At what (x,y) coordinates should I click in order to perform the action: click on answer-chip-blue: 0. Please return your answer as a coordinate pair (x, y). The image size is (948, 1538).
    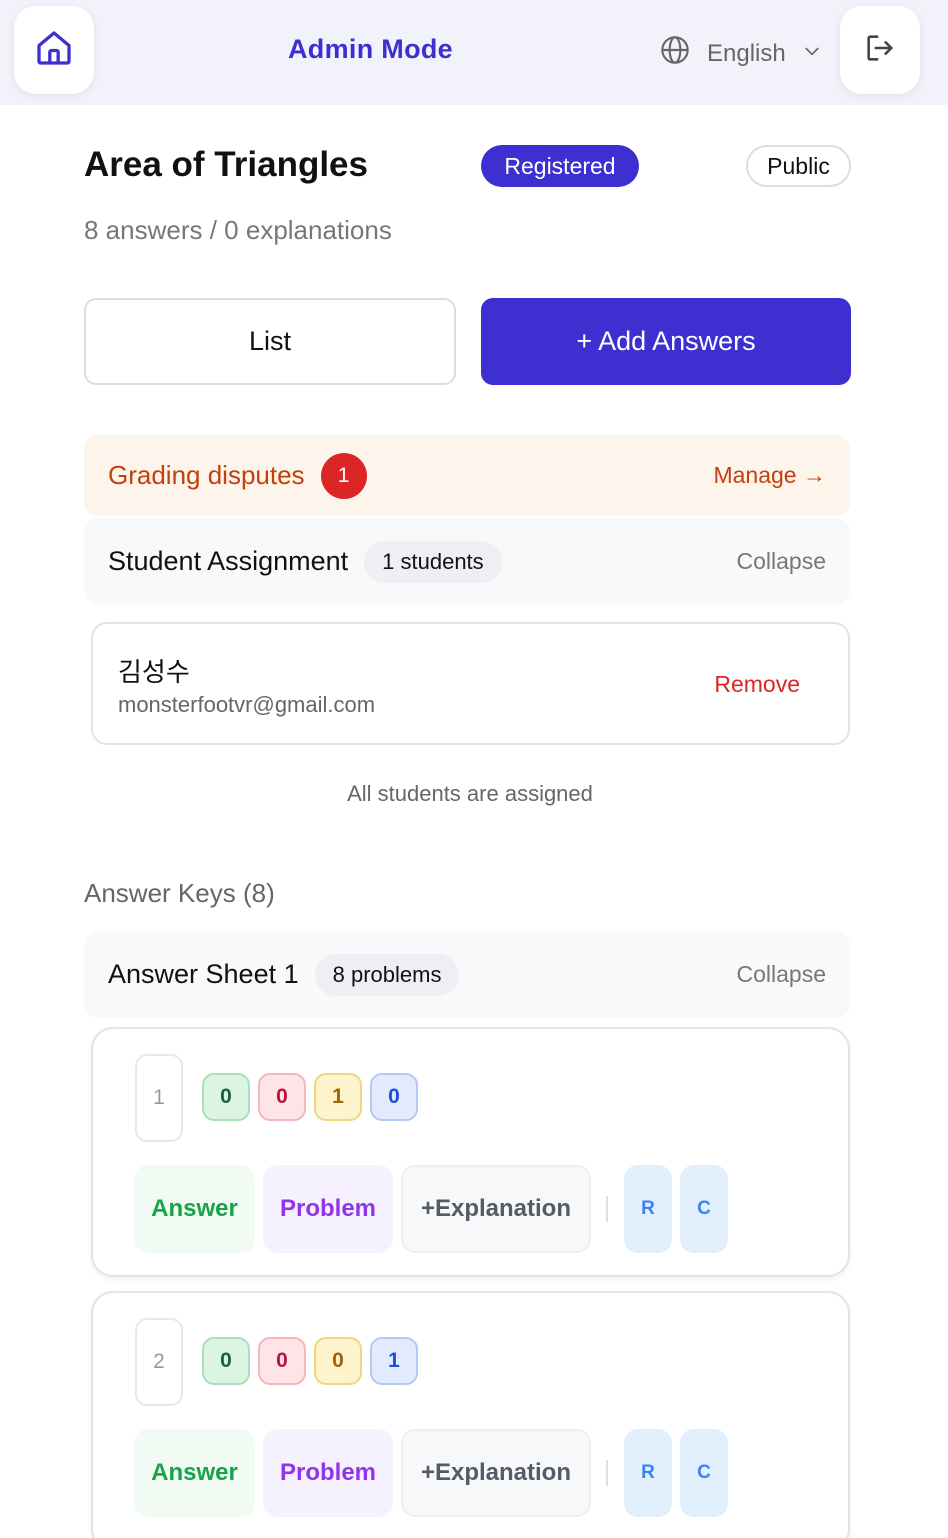
    Looking at the image, I should click on (394, 1097).